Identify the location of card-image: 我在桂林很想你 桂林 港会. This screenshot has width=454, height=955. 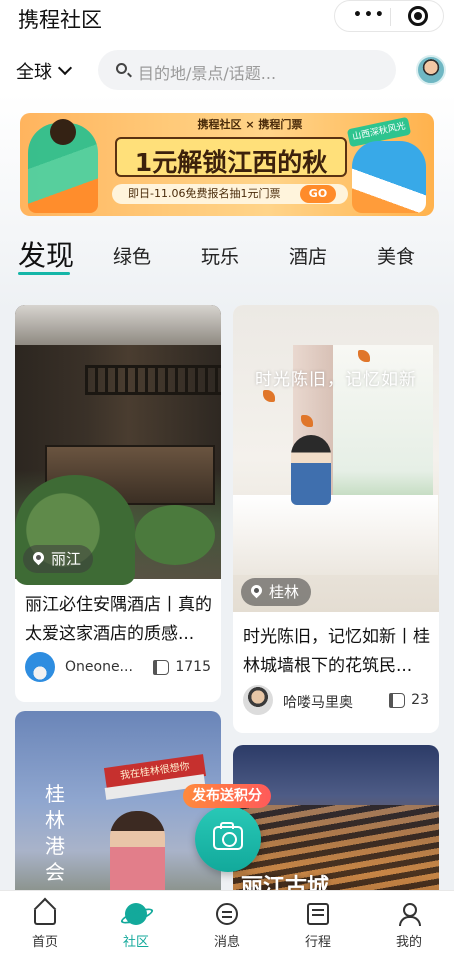
(118, 811).